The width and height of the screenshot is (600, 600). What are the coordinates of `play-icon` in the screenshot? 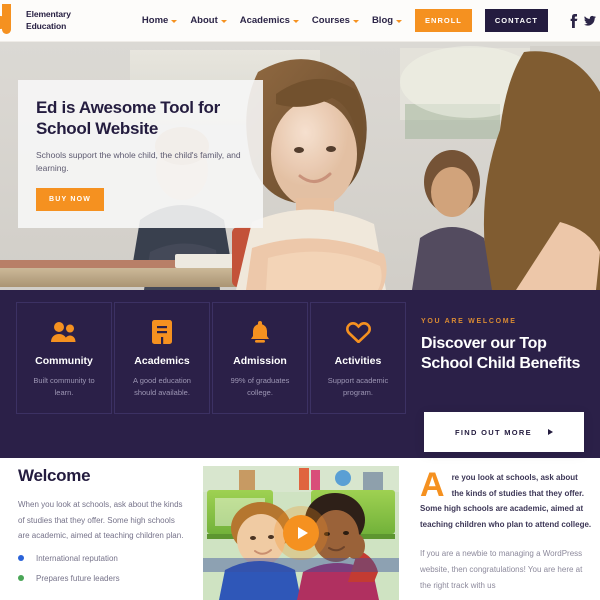 It's located at (301, 533).